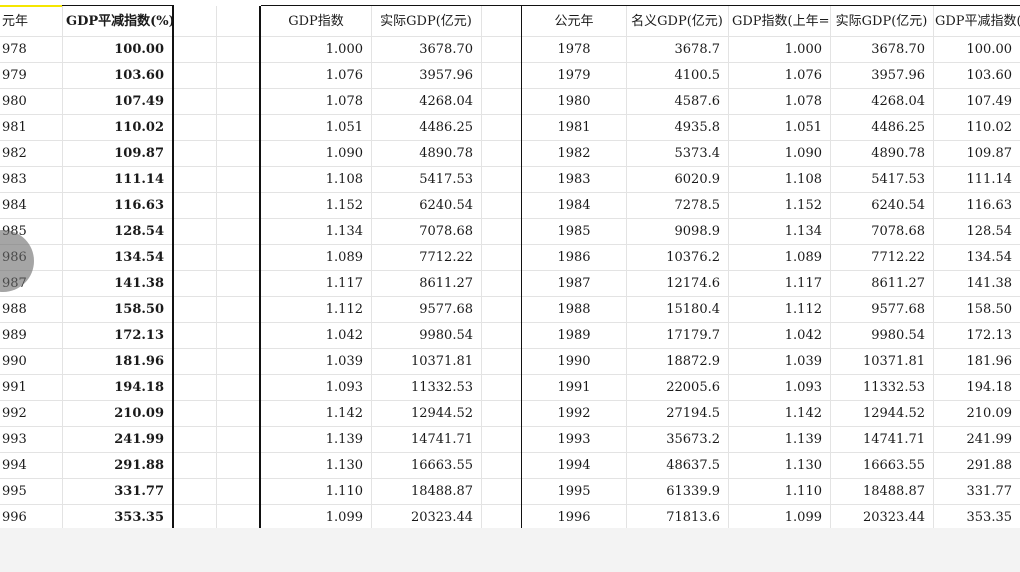 The width and height of the screenshot is (1020, 572). Describe the element at coordinates (779, 154) in the screenshot. I see `cell-i2: 1.090` at that location.